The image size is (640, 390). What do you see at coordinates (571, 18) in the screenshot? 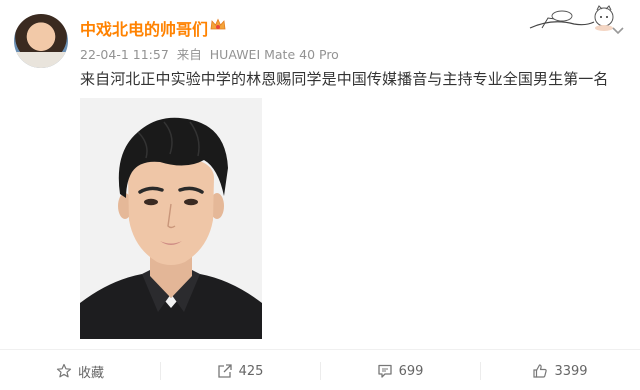
I see `reclining-cat-decoration-icon` at bounding box center [571, 18].